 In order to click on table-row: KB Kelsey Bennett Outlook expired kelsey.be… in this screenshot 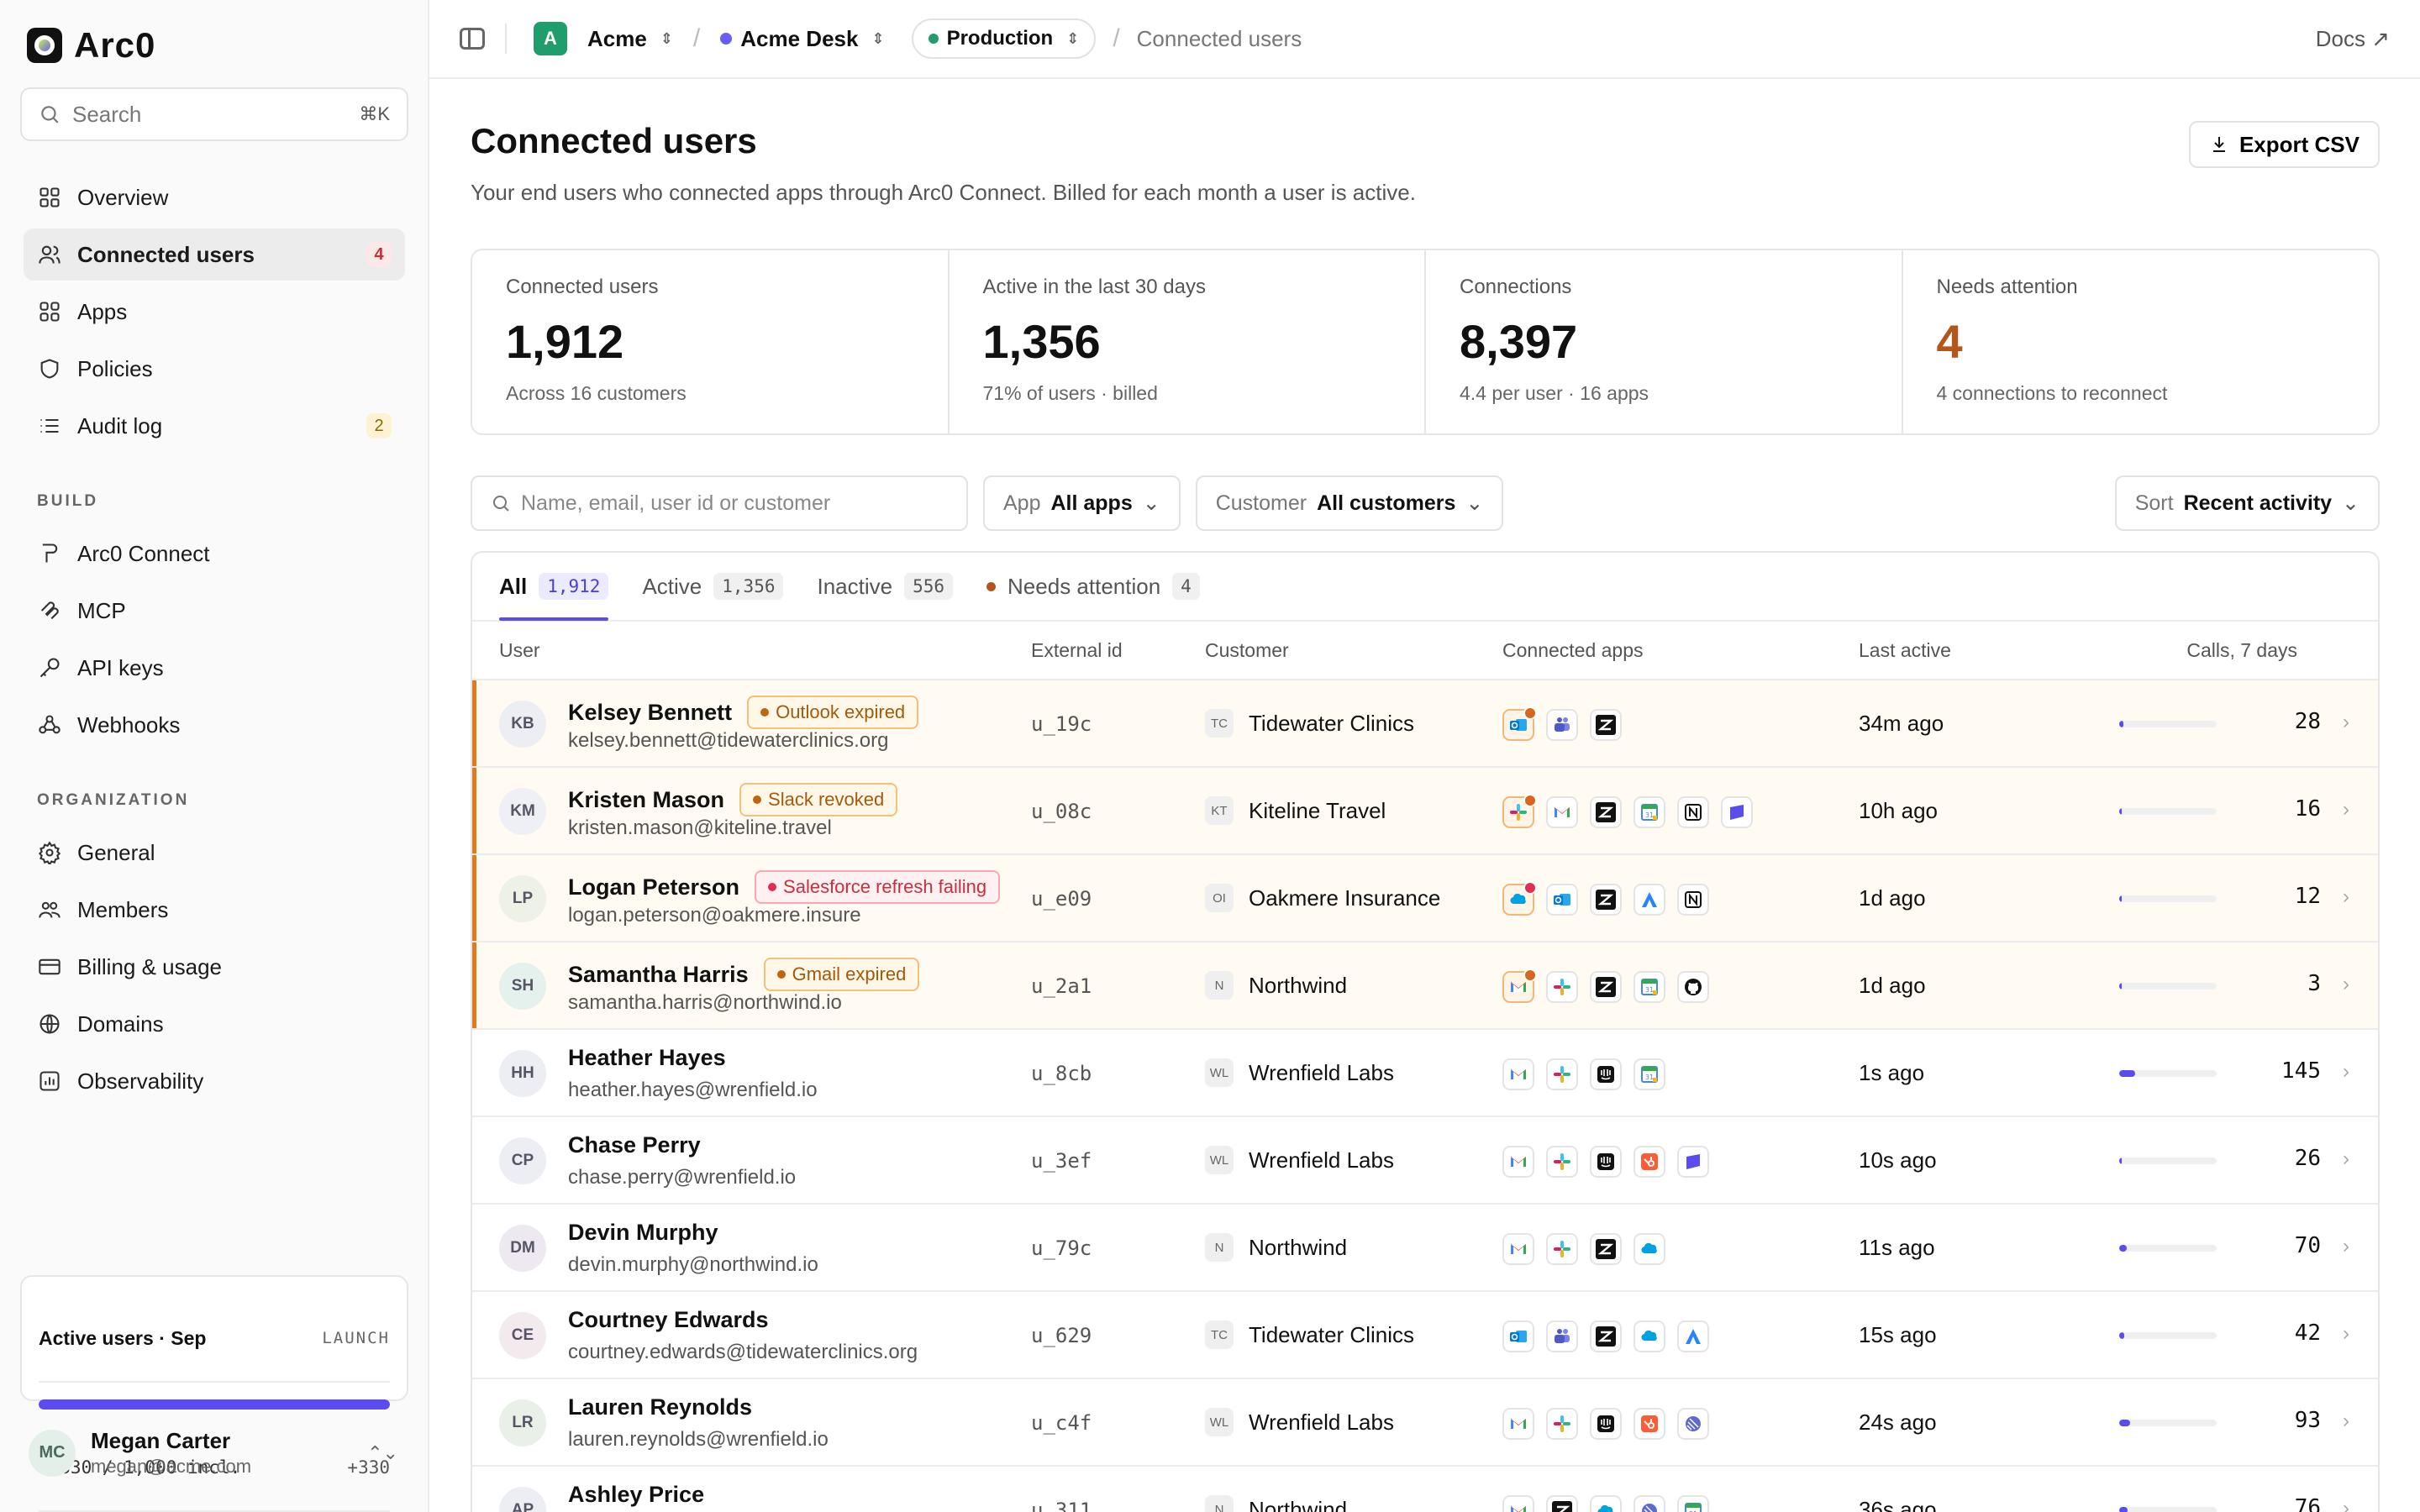, I will do `click(1425, 724)`.